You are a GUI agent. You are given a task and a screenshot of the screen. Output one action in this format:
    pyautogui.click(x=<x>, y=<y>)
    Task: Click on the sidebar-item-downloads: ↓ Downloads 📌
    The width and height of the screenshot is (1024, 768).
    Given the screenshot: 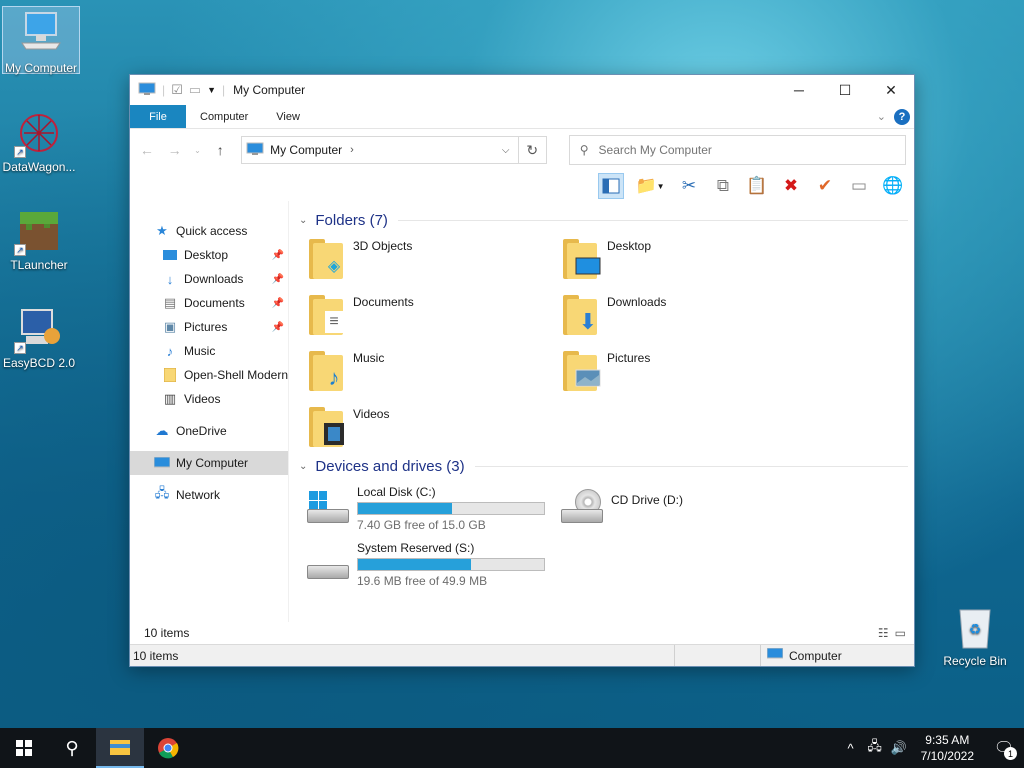 What is the action you would take?
    pyautogui.click(x=209, y=279)
    